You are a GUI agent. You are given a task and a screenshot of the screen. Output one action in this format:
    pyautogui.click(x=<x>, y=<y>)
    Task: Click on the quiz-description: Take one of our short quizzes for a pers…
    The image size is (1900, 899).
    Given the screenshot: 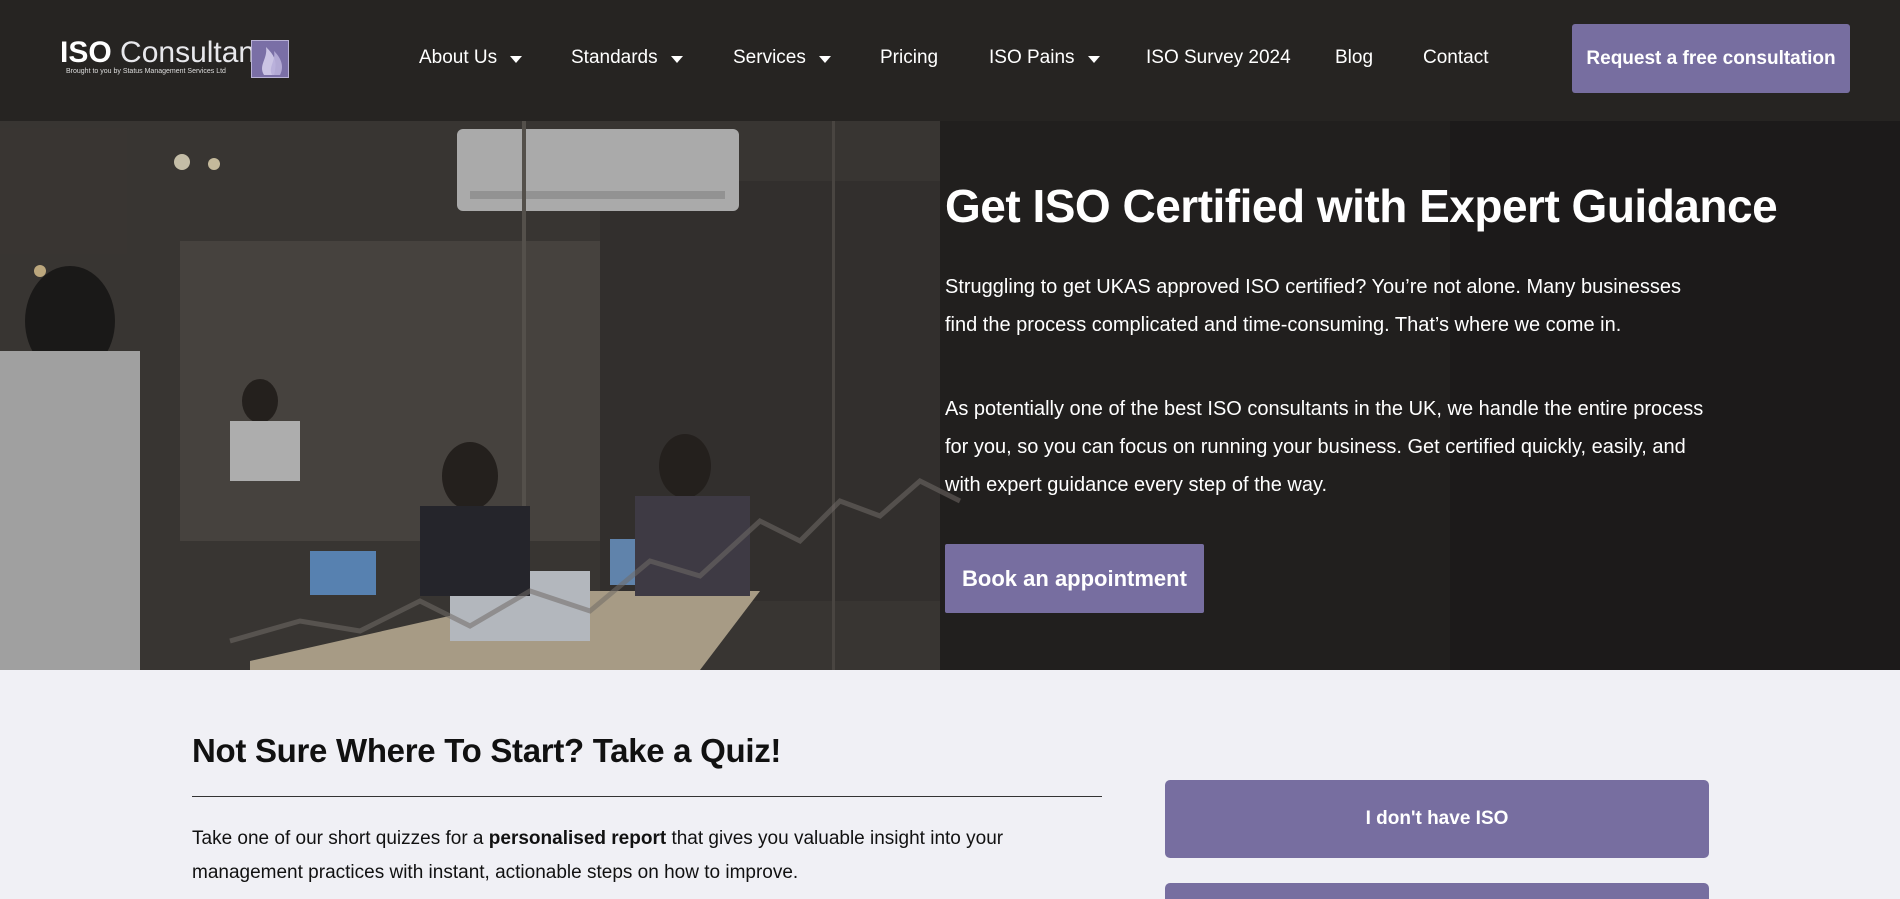 What is the action you would take?
    pyautogui.click(x=622, y=856)
    